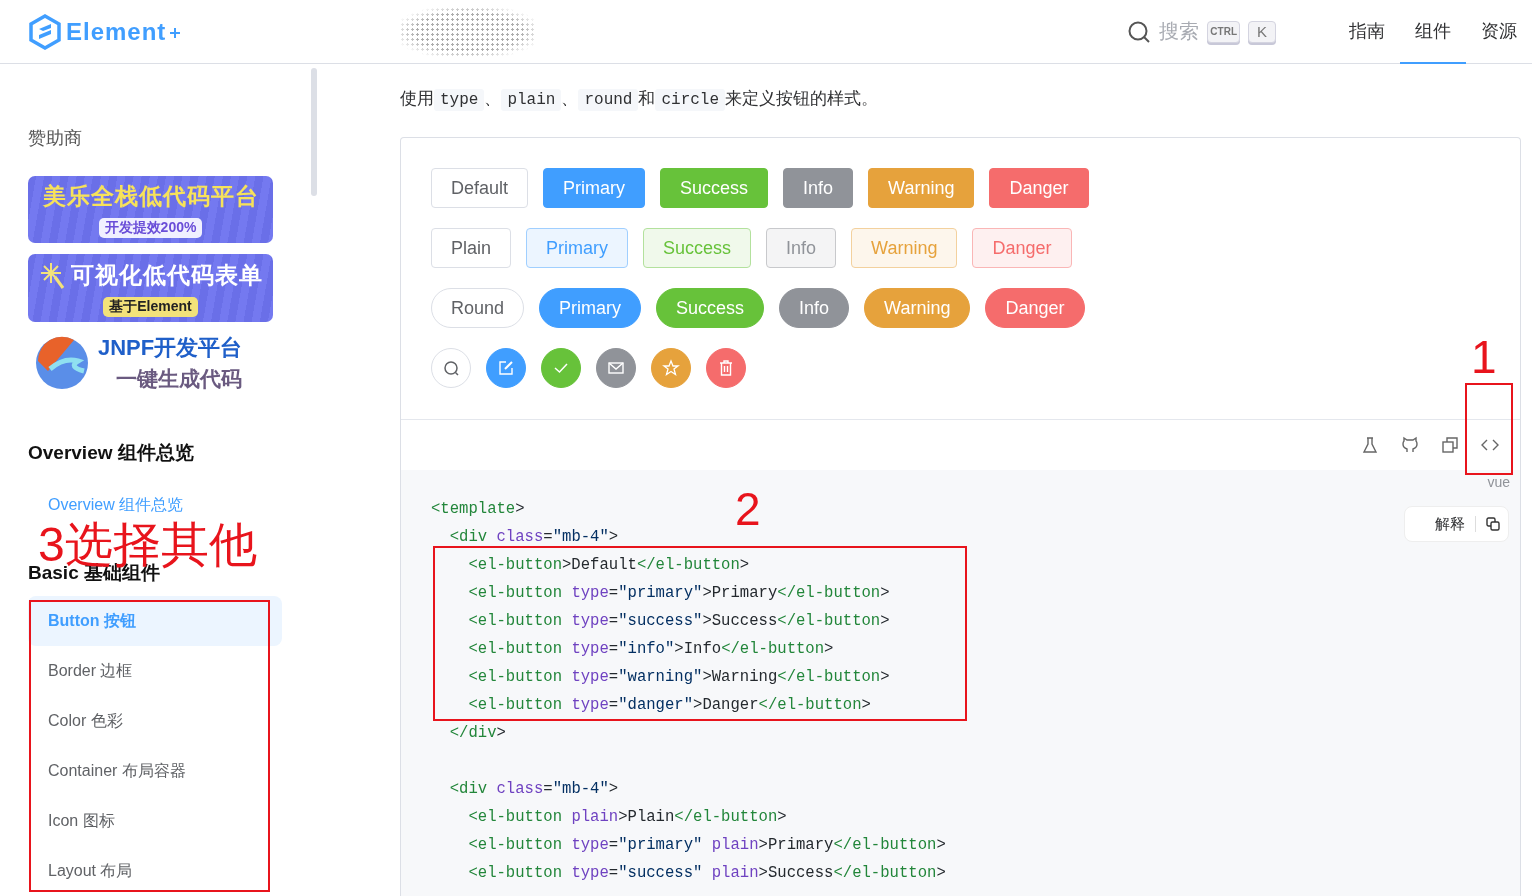  Describe the element at coordinates (478, 509) in the screenshot. I see `code-line: <template>` at that location.